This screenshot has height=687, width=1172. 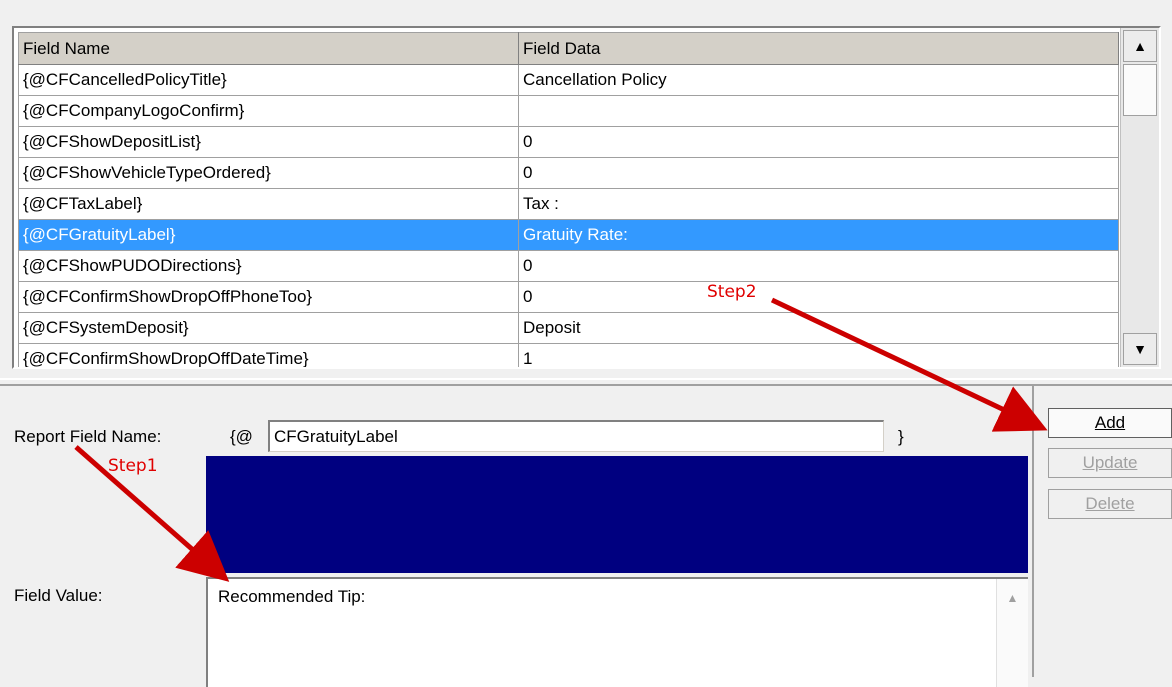 What do you see at coordinates (617, 514) in the screenshot?
I see `field-preview-area` at bounding box center [617, 514].